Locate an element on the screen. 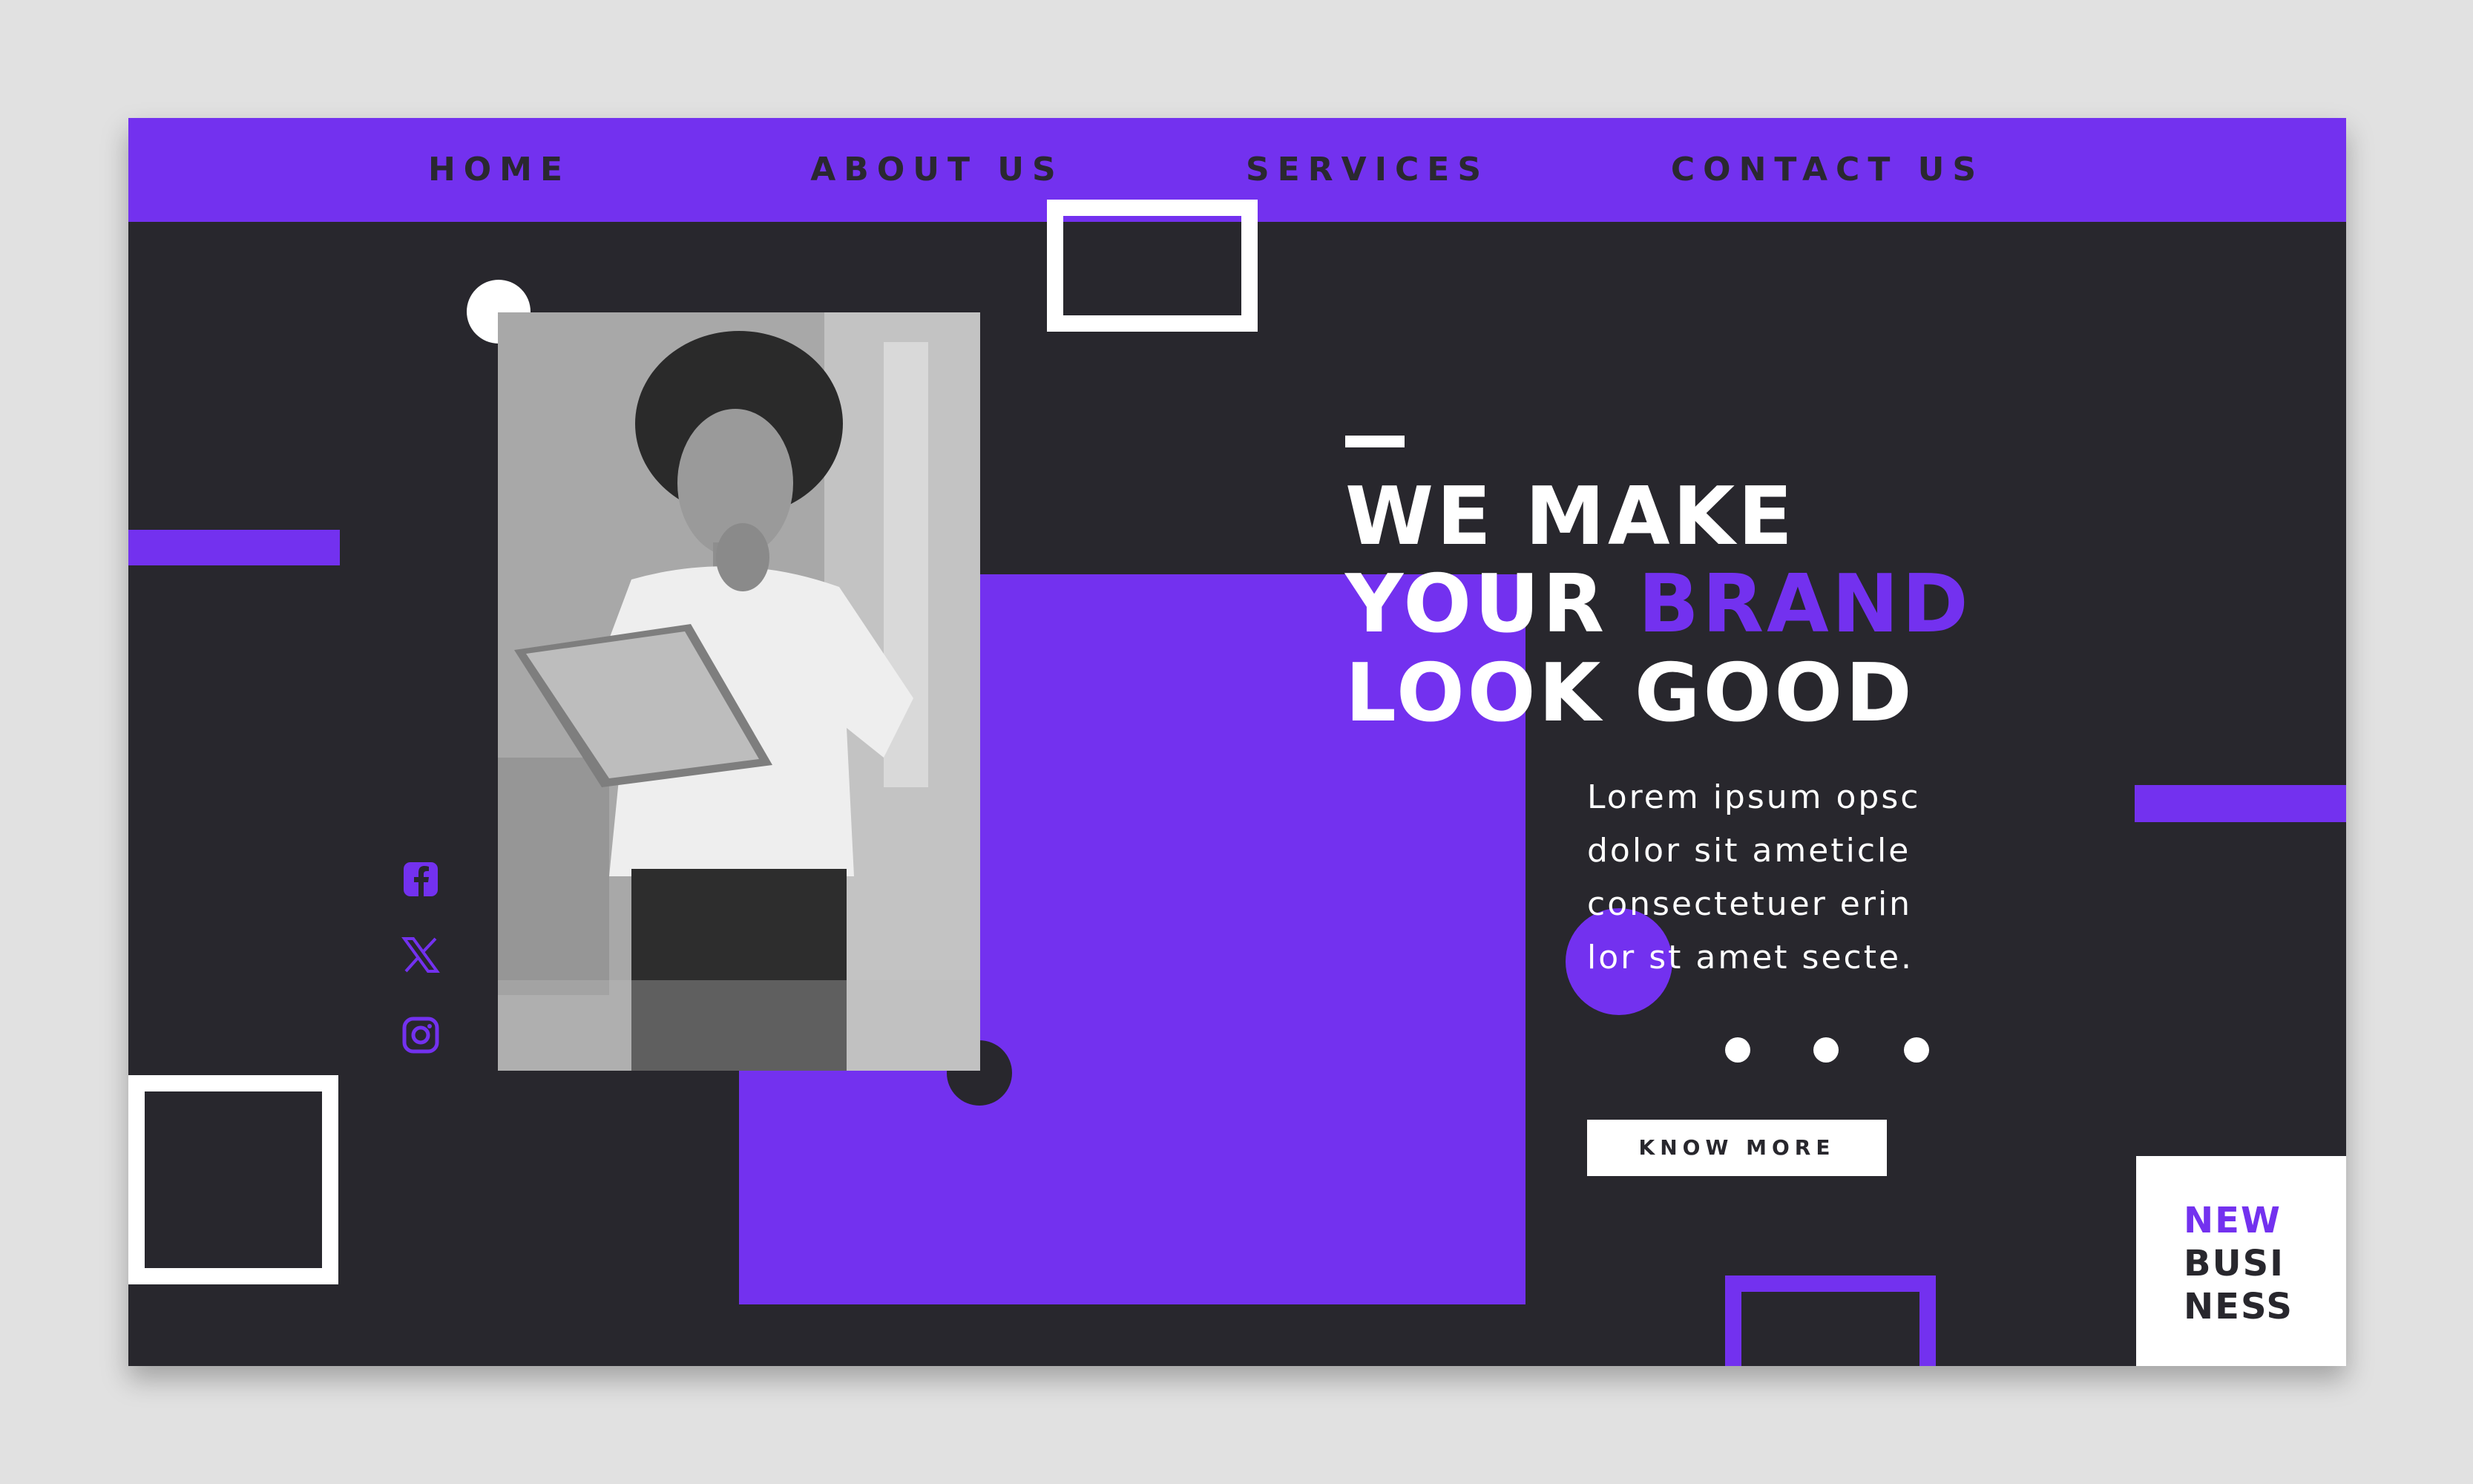 This screenshot has width=2473, height=1484. headline-line-1: WE MAKE is located at coordinates (1570, 516).